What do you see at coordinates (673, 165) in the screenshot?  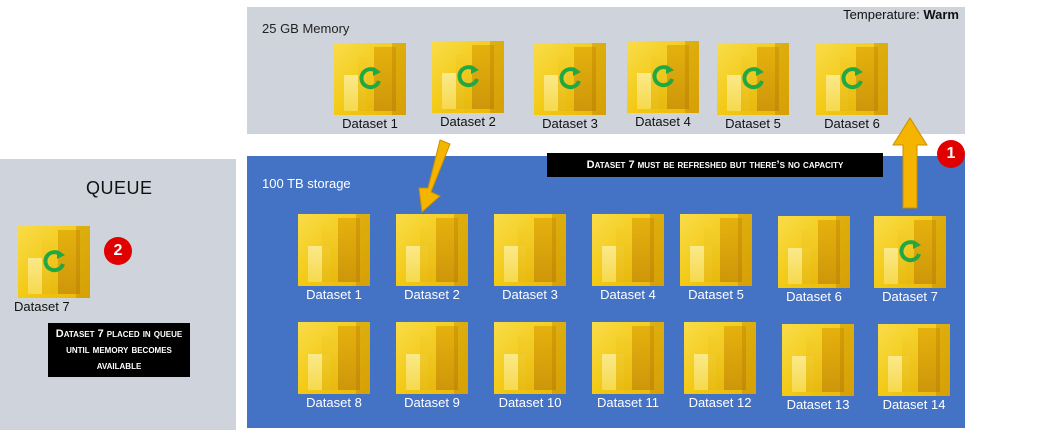 I see `arrows-layer` at bounding box center [673, 165].